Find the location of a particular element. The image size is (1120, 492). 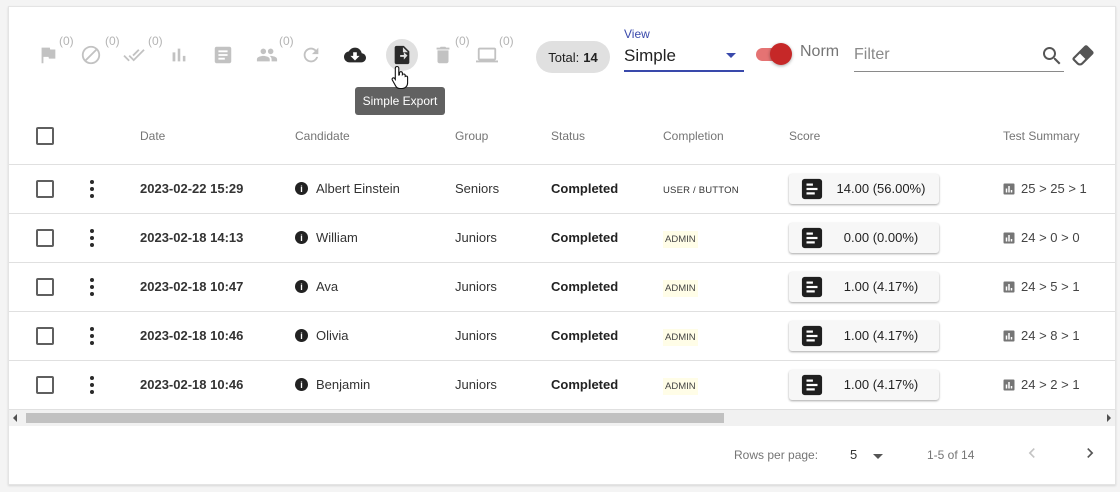

view-select: Simple is located at coordinates (684, 57).